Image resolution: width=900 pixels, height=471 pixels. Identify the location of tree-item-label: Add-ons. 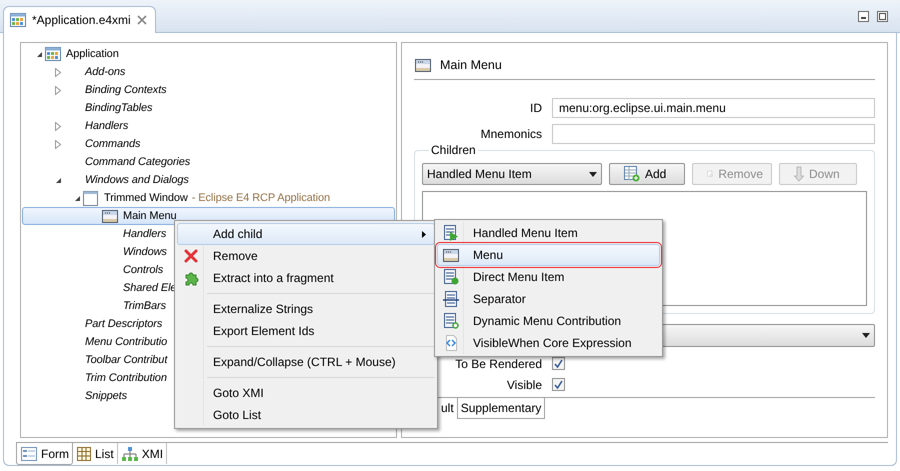
(105, 72).